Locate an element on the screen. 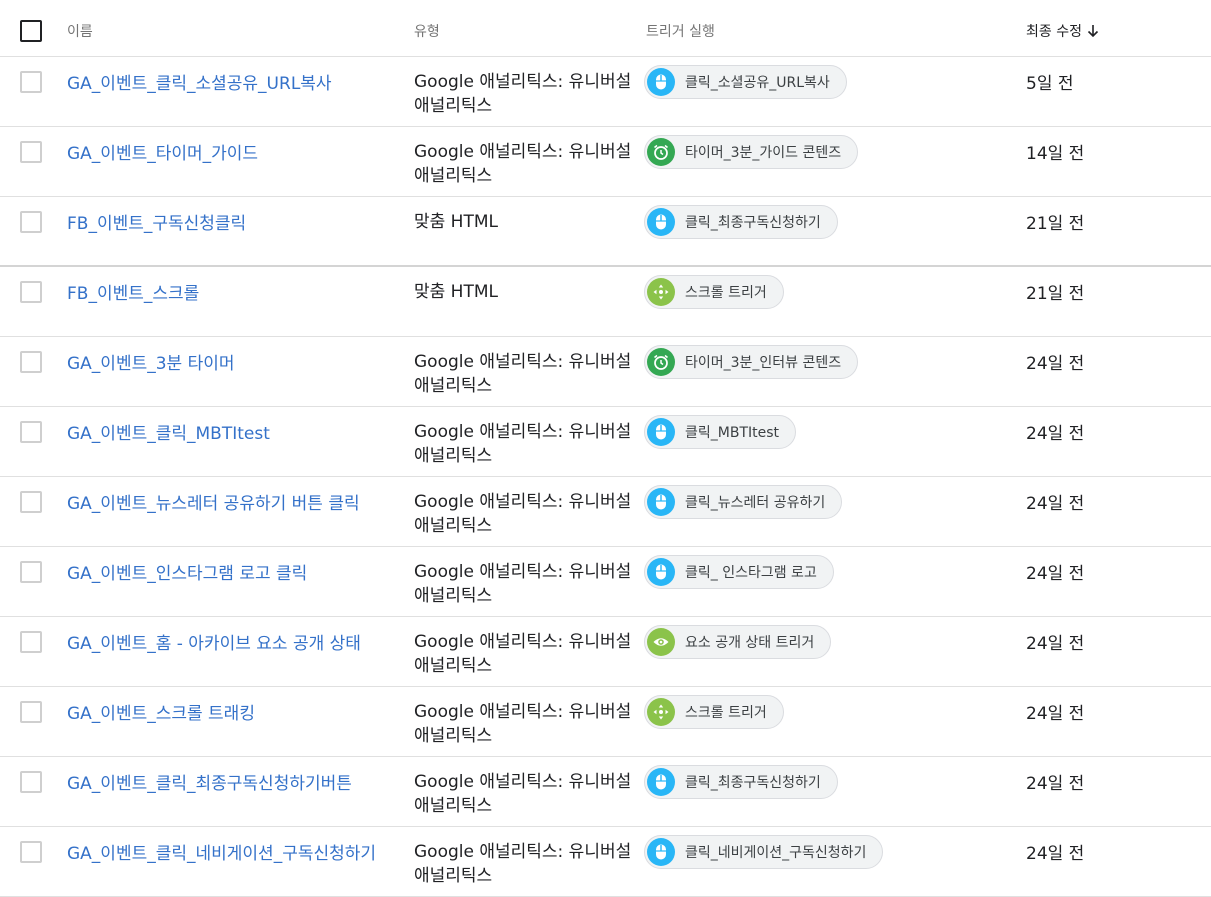  trigger-chip: 타이머_3분_가이드 콘텐즈 is located at coordinates (751, 152).